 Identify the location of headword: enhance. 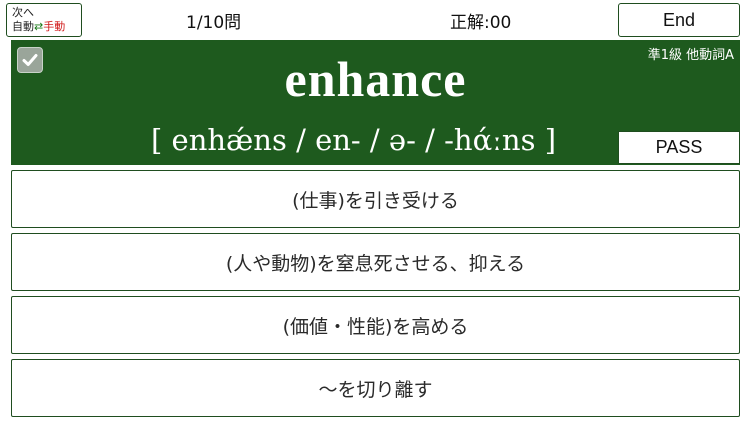
(375, 79).